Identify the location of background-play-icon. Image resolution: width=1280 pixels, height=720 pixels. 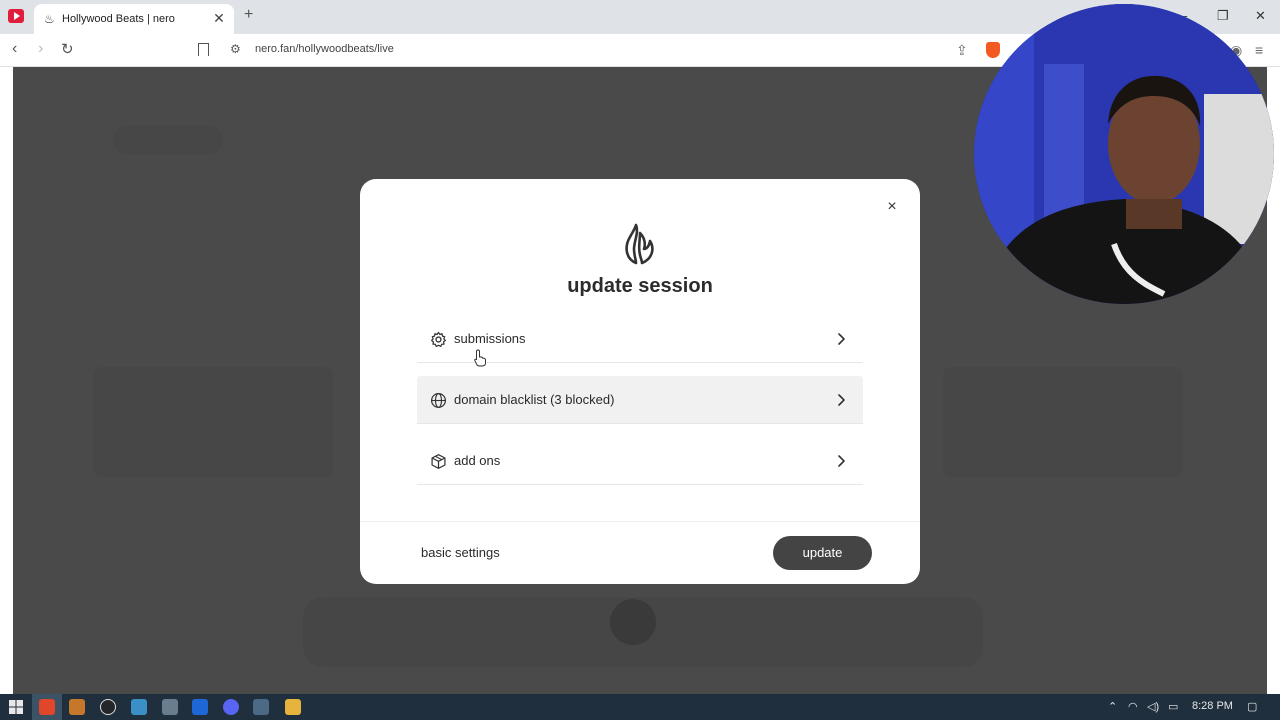
(633, 622).